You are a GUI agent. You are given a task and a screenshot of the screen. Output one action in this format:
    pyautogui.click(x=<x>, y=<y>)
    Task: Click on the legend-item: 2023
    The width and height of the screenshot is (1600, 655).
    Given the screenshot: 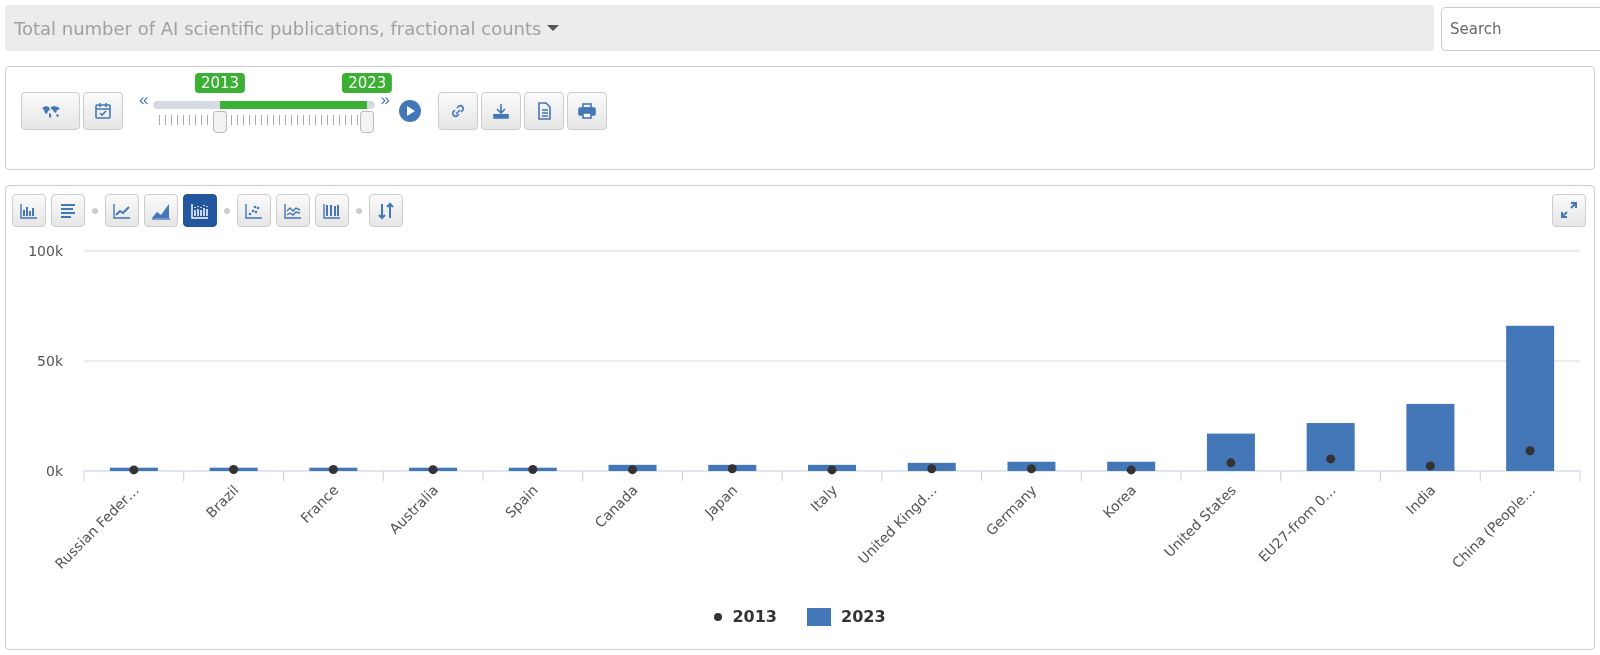 What is the action you would take?
    pyautogui.click(x=846, y=616)
    